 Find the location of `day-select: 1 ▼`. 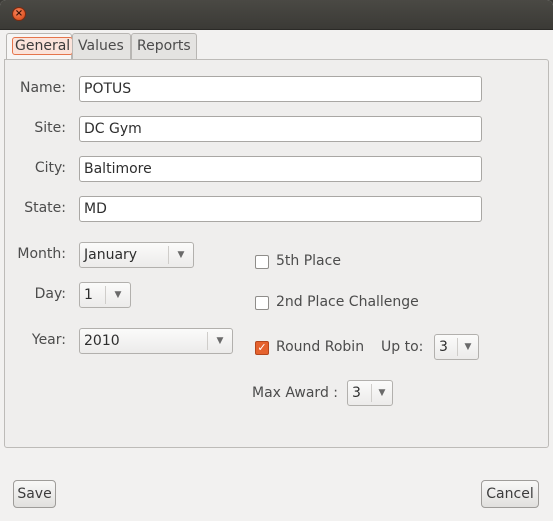

day-select: 1 ▼ is located at coordinates (105, 295).